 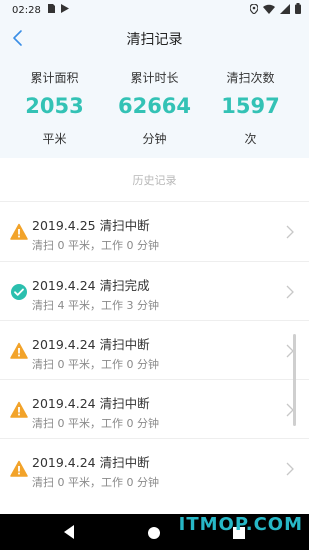 What do you see at coordinates (64, 10) in the screenshot?
I see `play-store-icon` at bounding box center [64, 10].